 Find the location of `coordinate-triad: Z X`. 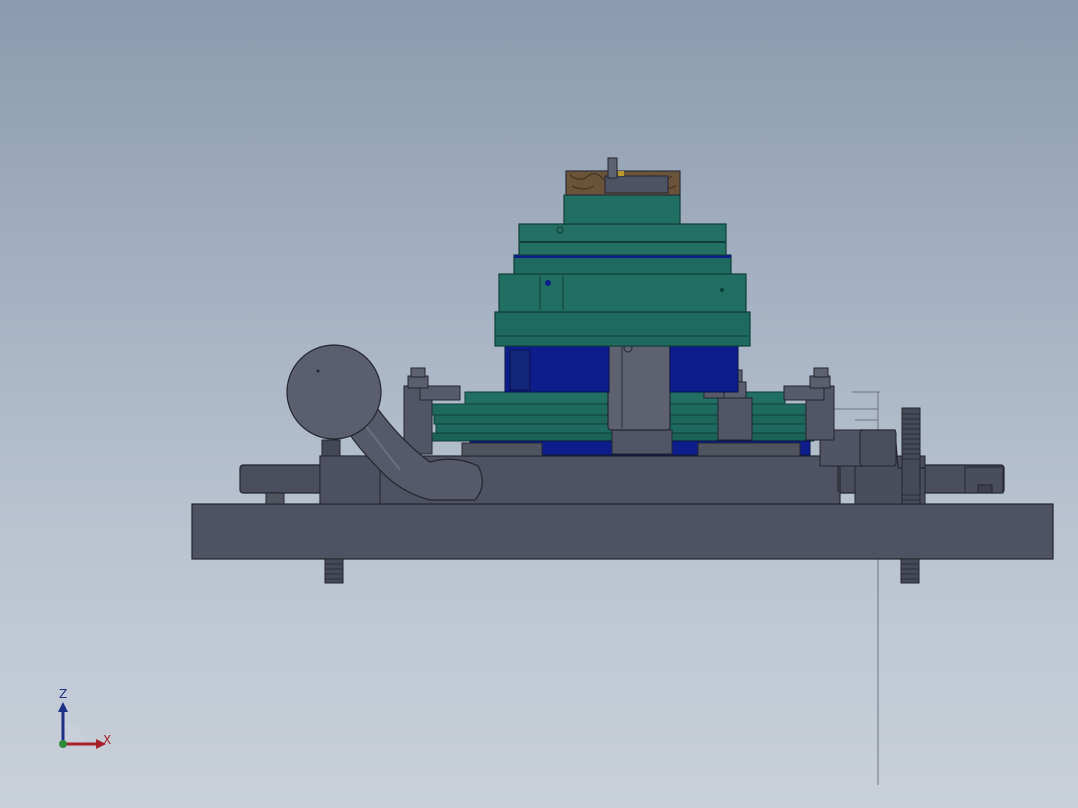

coordinate-triad: Z X is located at coordinates (85, 718).